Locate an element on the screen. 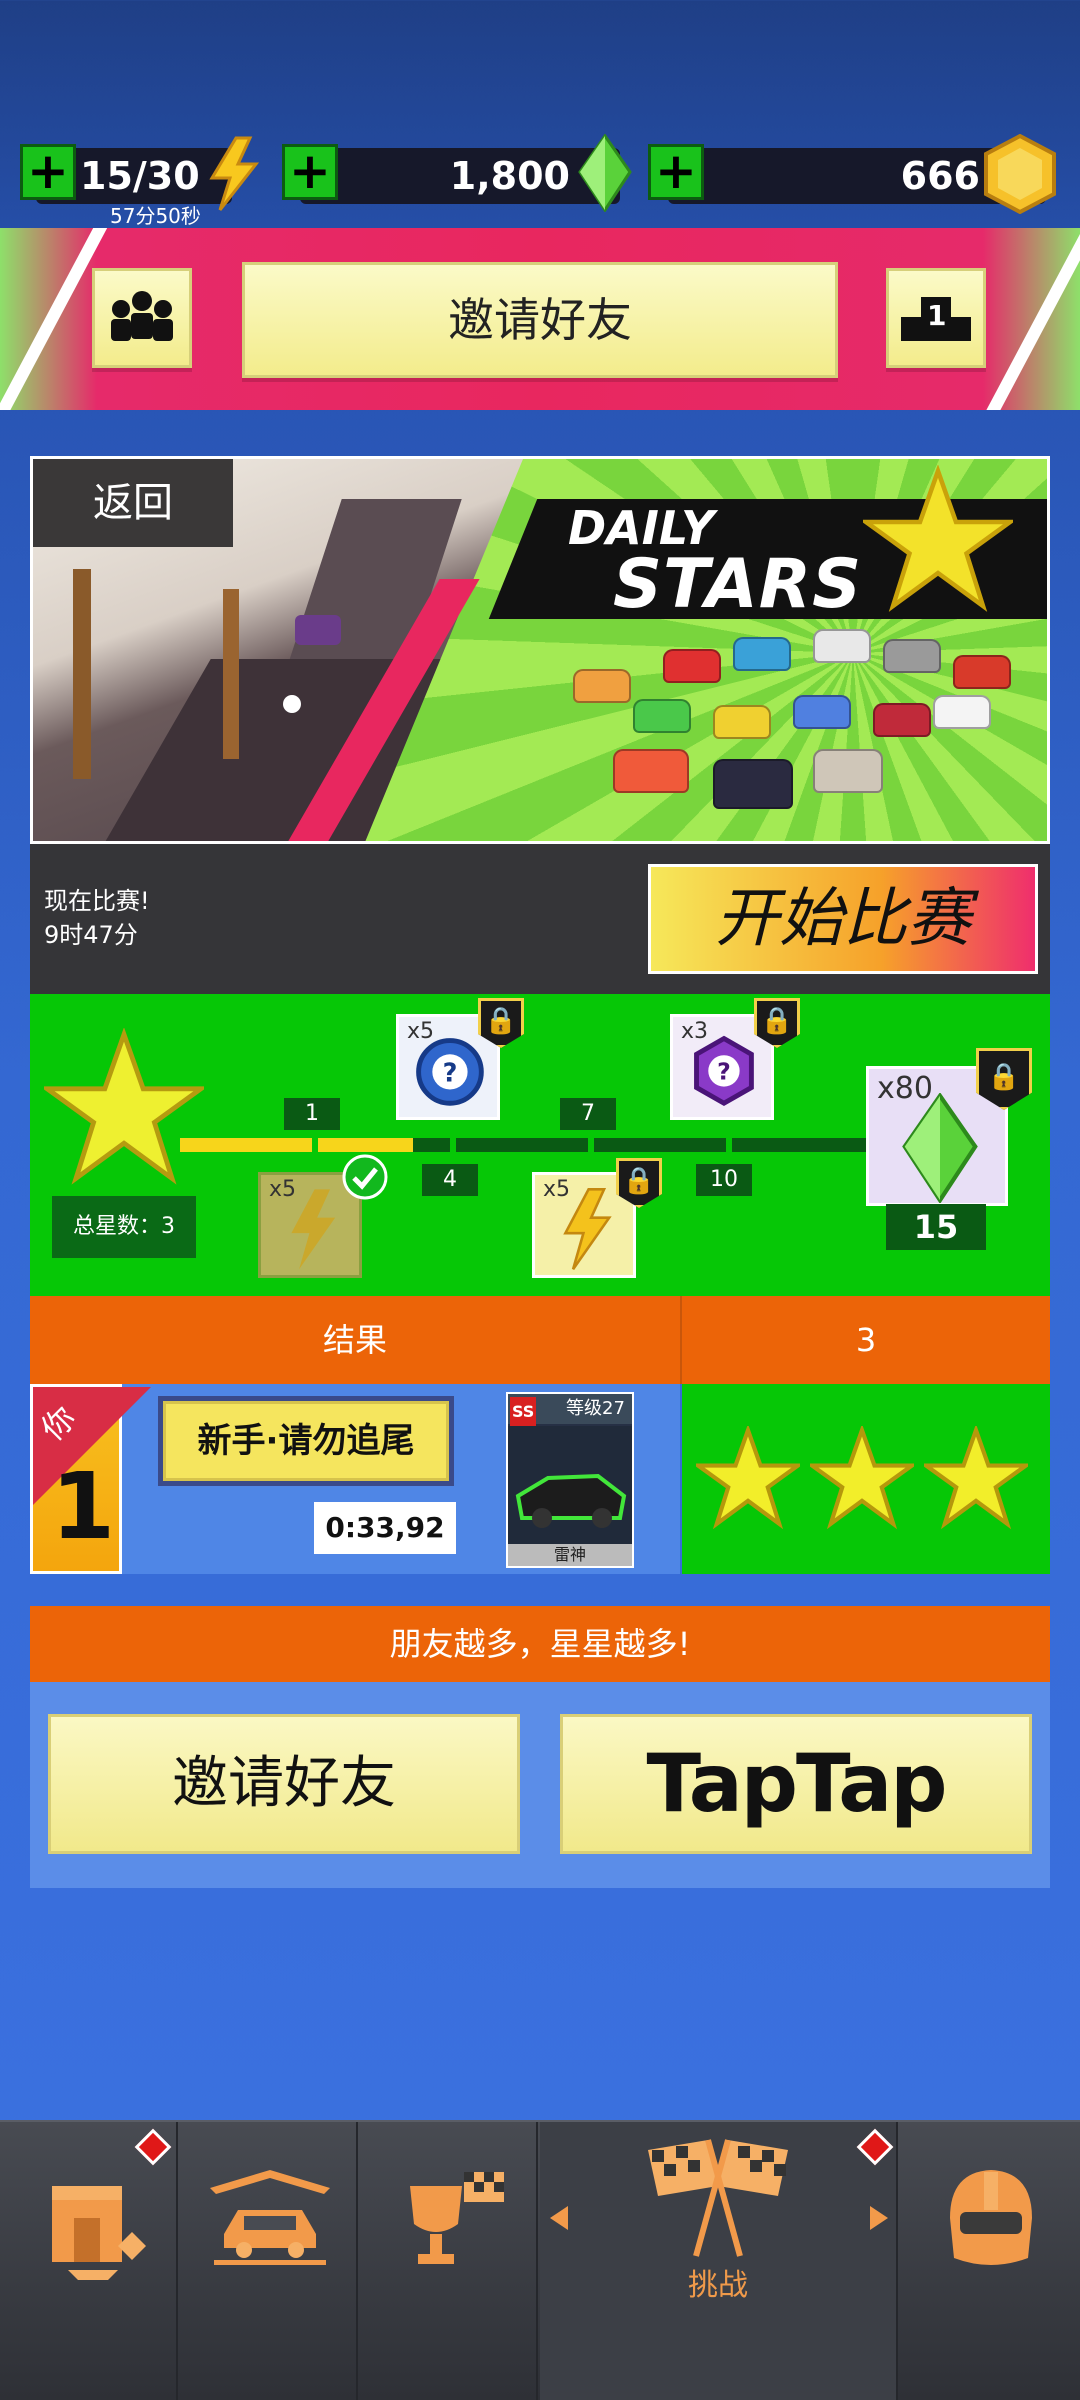 The width and height of the screenshot is (1080, 2400). nav-shop is located at coordinates (89, 2261).